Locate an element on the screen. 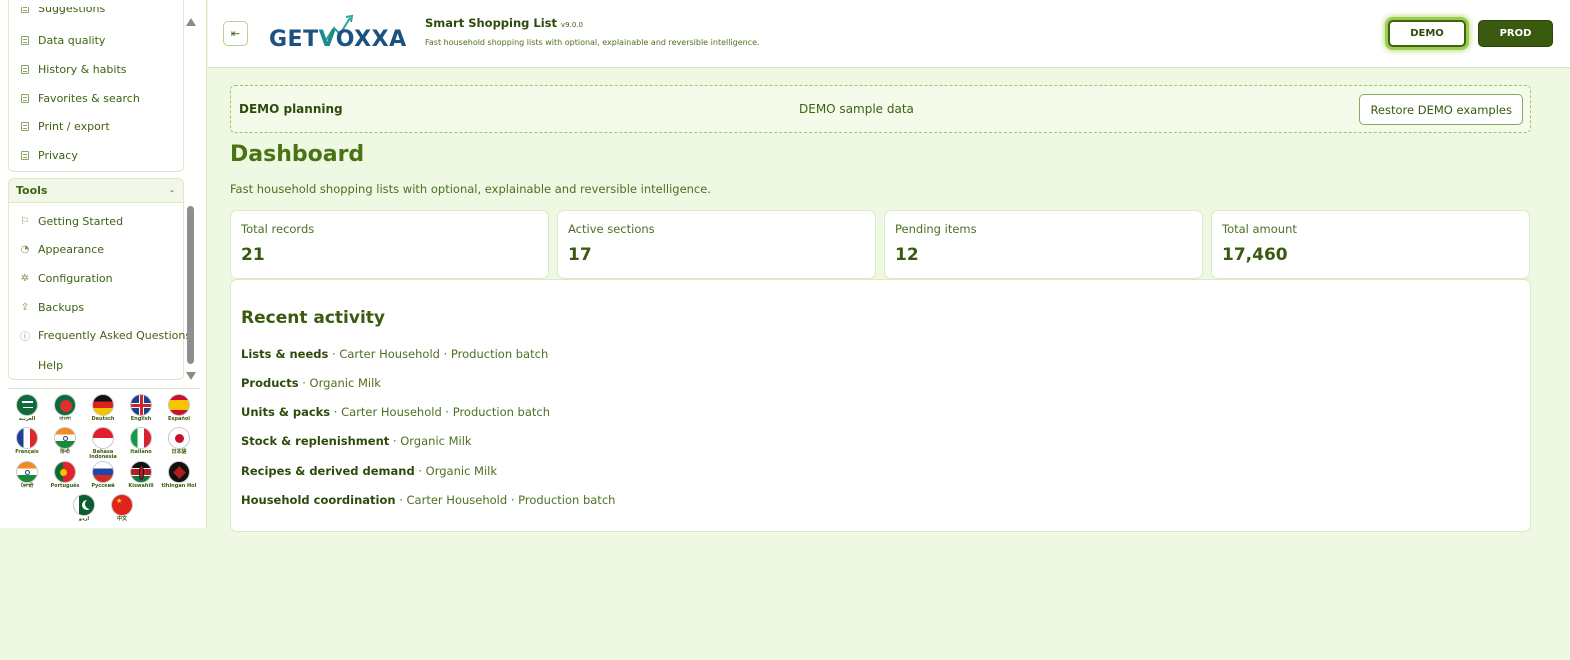 The width and height of the screenshot is (1570, 660). china-flag-icon: ★ is located at coordinates (122, 505).